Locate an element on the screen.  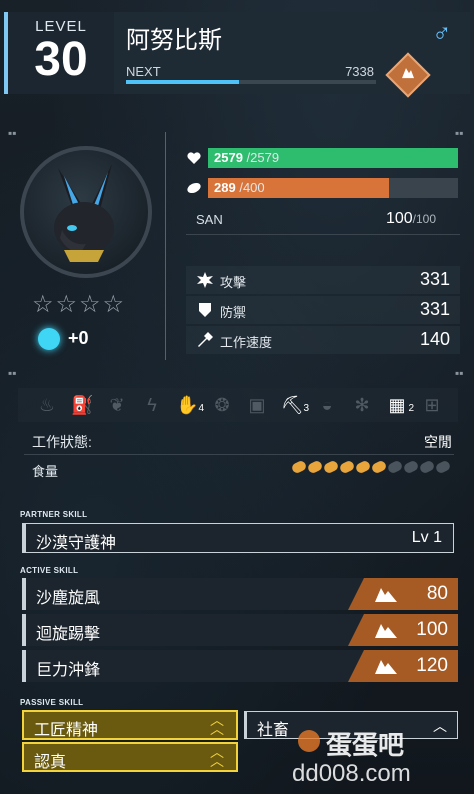
next-exp-label: NEXT is located at coordinates (143, 71).